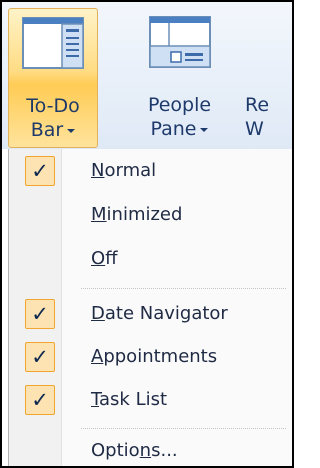 The width and height of the screenshot is (320, 468). What do you see at coordinates (173, 129) in the screenshot?
I see `people-pane-label-text: Pane` at bounding box center [173, 129].